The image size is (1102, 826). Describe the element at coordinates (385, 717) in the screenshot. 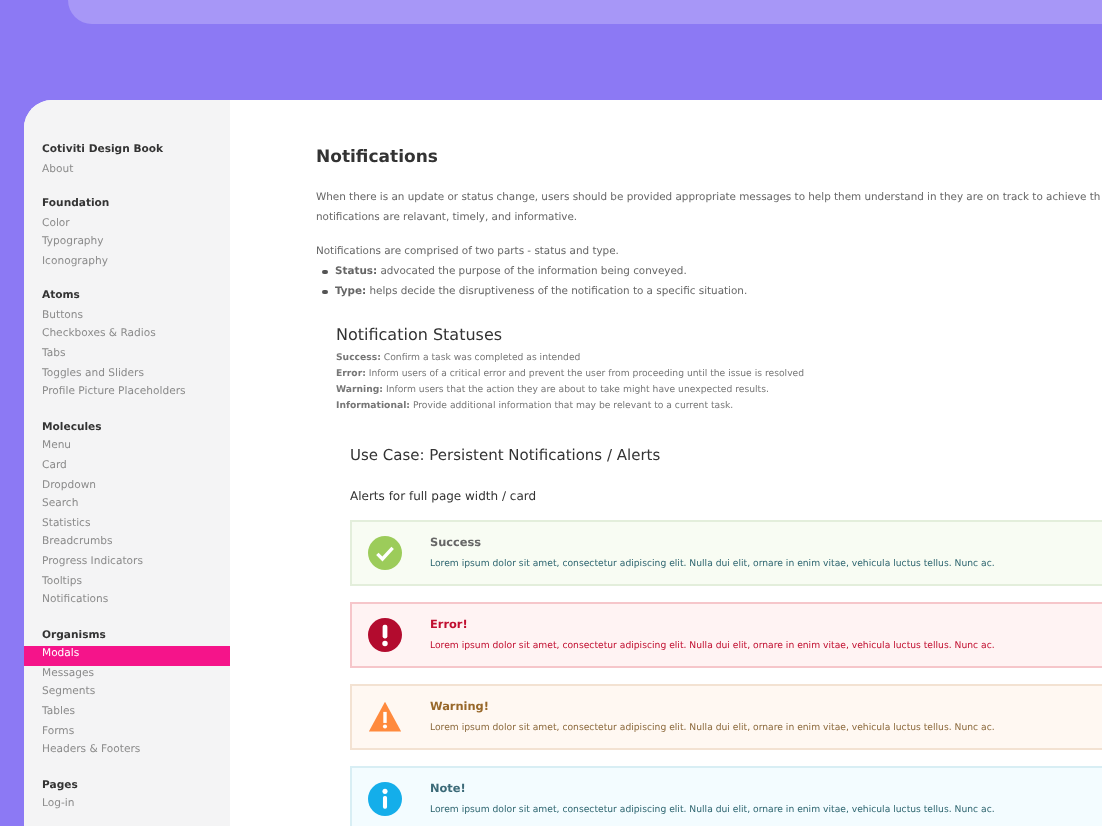

I see `warning-triangle-icon` at that location.